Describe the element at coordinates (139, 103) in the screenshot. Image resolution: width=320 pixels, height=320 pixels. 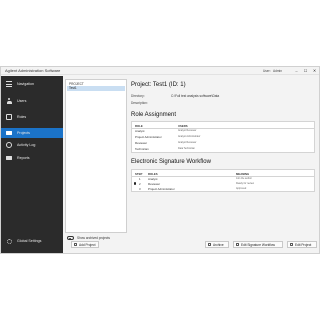
I see `description-label: Description:` at that location.